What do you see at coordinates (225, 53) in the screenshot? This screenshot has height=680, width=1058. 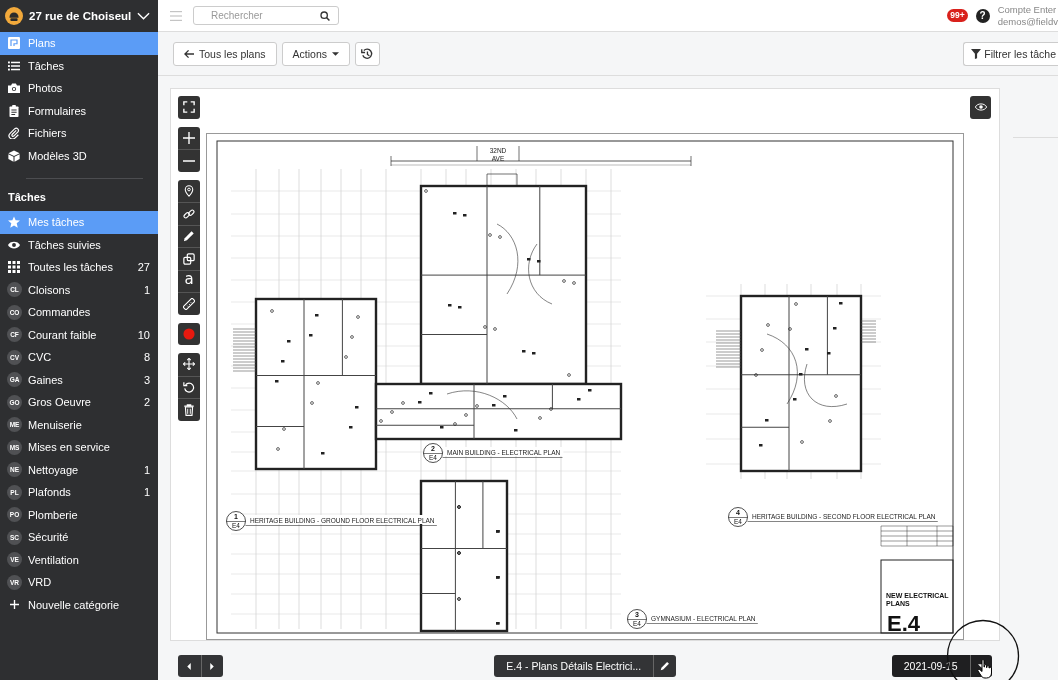 I see `back-button: Tous les plans` at bounding box center [225, 53].